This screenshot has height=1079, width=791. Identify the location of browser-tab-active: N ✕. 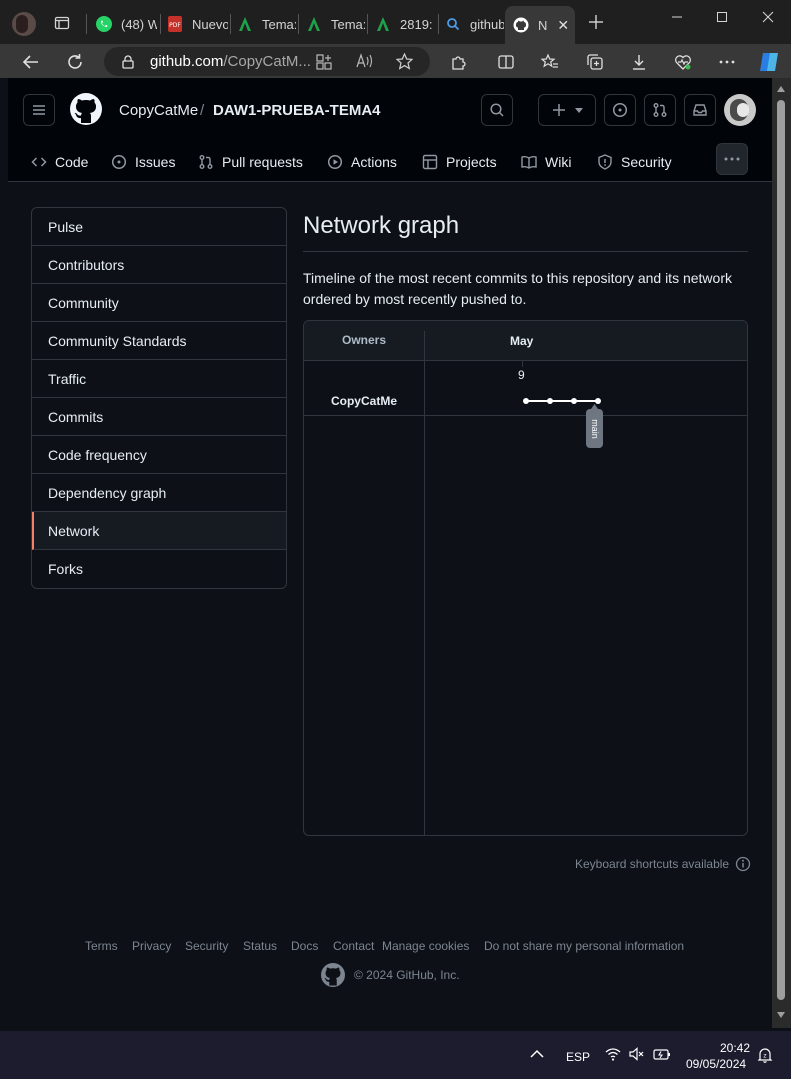
(540, 25).